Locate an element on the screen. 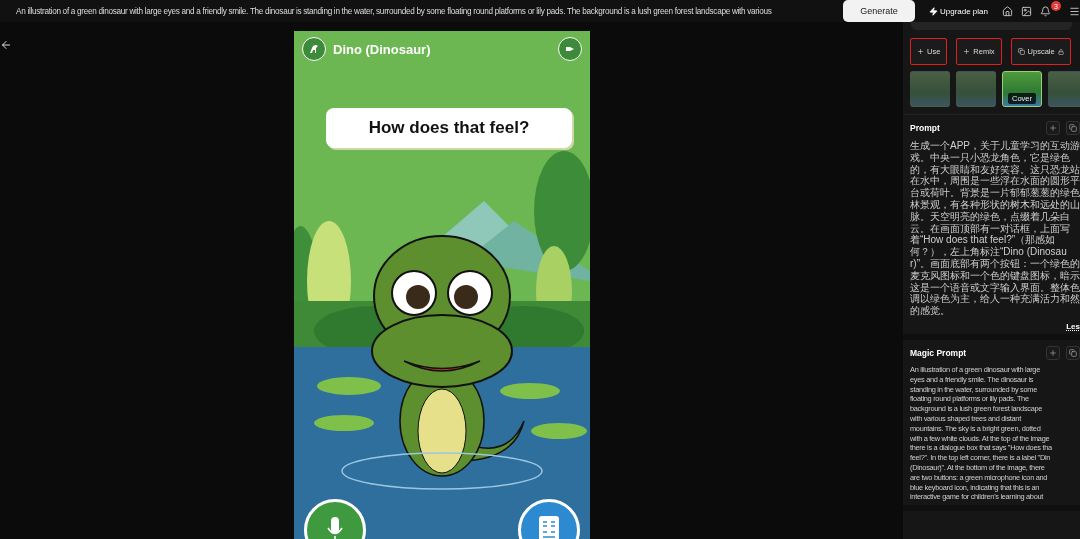 Image resolution: width=1080 pixels, height=539 pixels. lock-icon is located at coordinates (1060, 51).